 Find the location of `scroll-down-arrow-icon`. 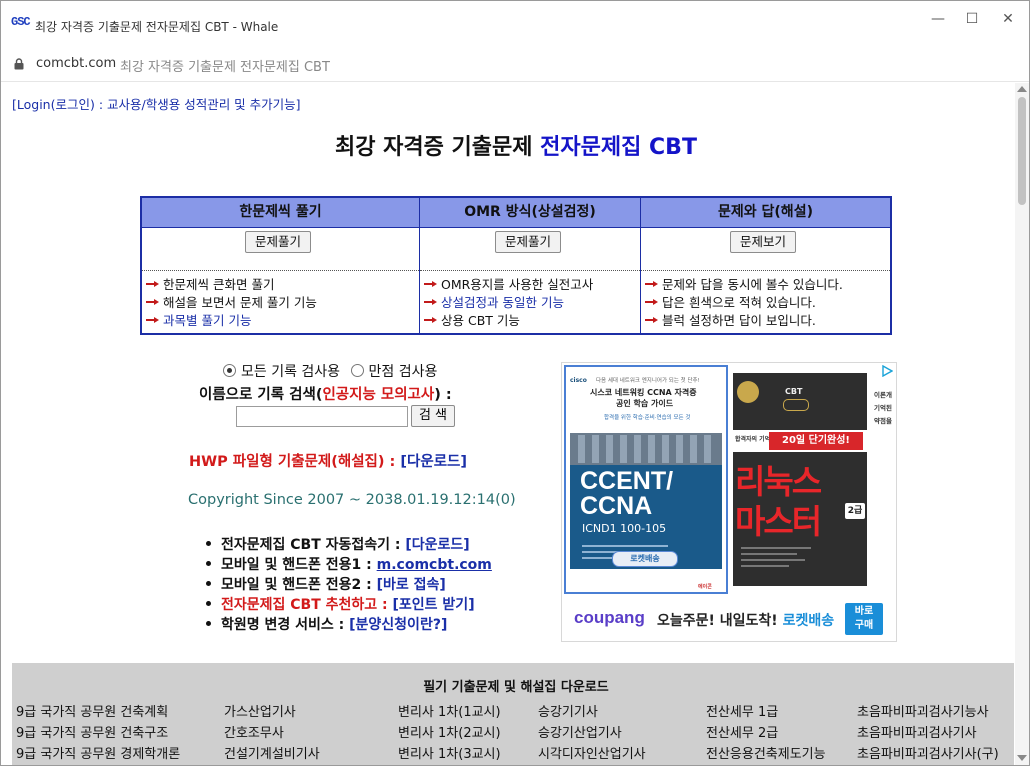

scroll-down-arrow-icon is located at coordinates (1022, 758).